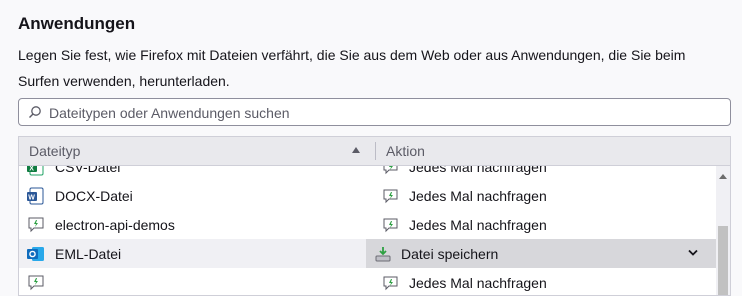  I want to click on word-icon: W, so click(36, 196).